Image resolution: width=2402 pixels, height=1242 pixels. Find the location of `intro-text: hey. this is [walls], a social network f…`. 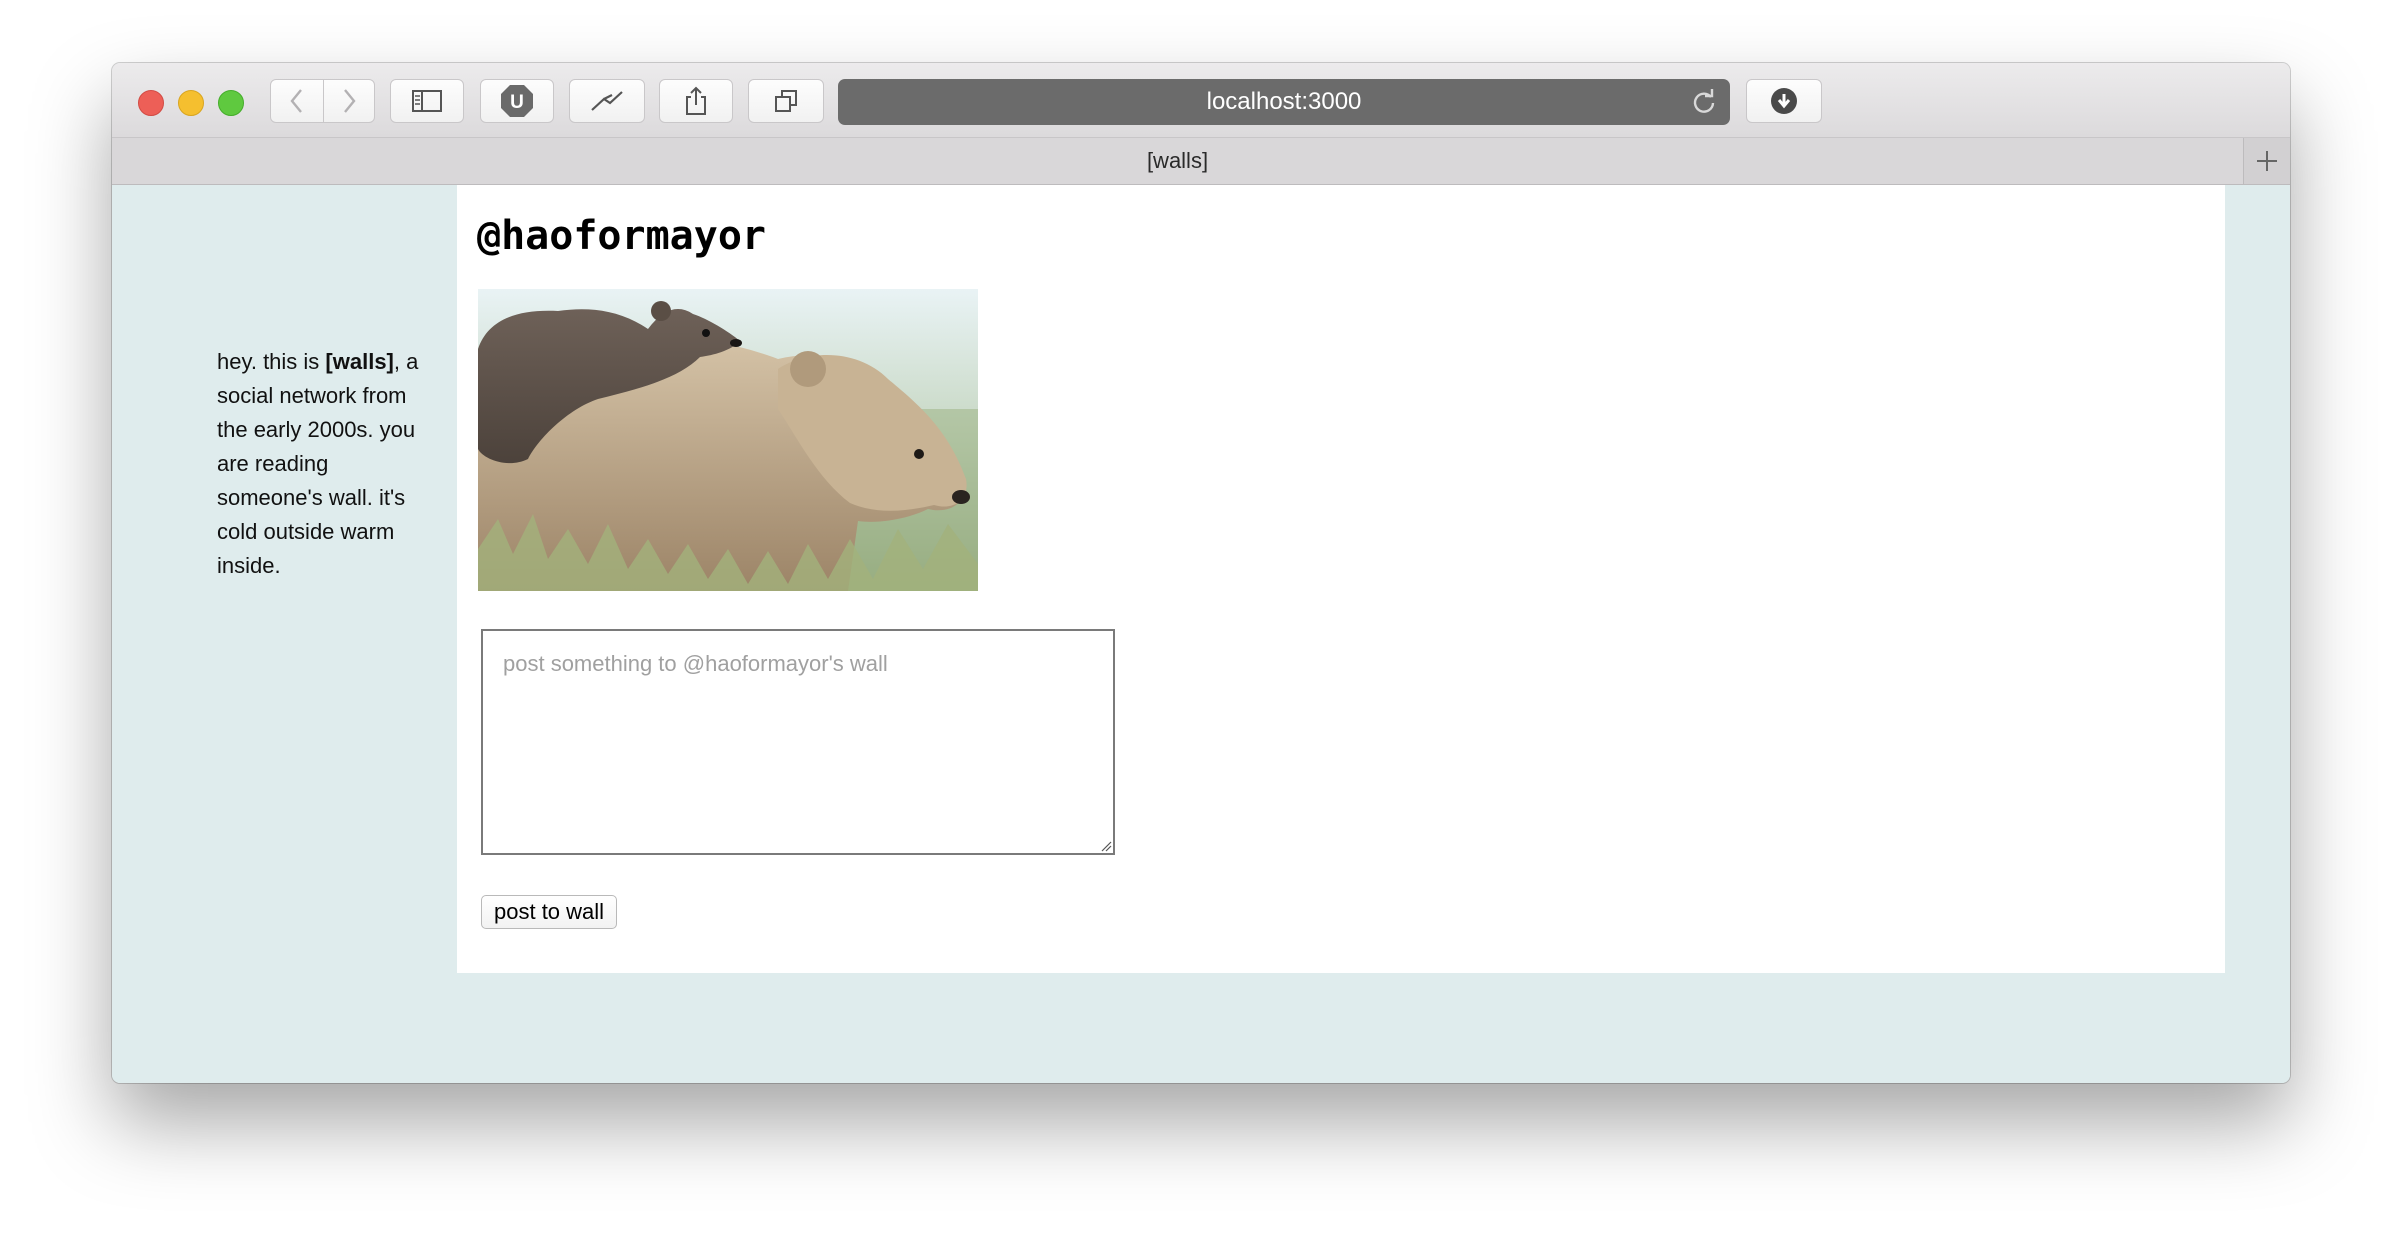

intro-text: hey. this is [walls], a social network f… is located at coordinates (322, 464).